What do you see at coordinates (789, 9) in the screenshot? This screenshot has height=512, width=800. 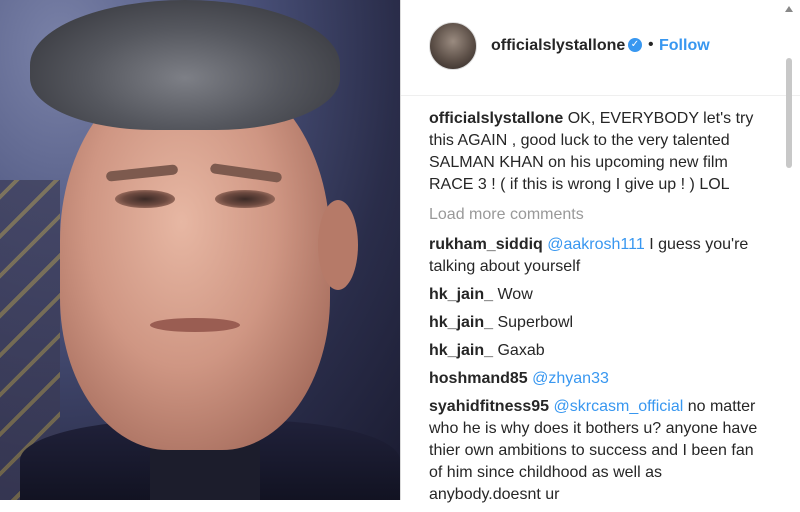 I see `scroll-up-arrow-icon` at bounding box center [789, 9].